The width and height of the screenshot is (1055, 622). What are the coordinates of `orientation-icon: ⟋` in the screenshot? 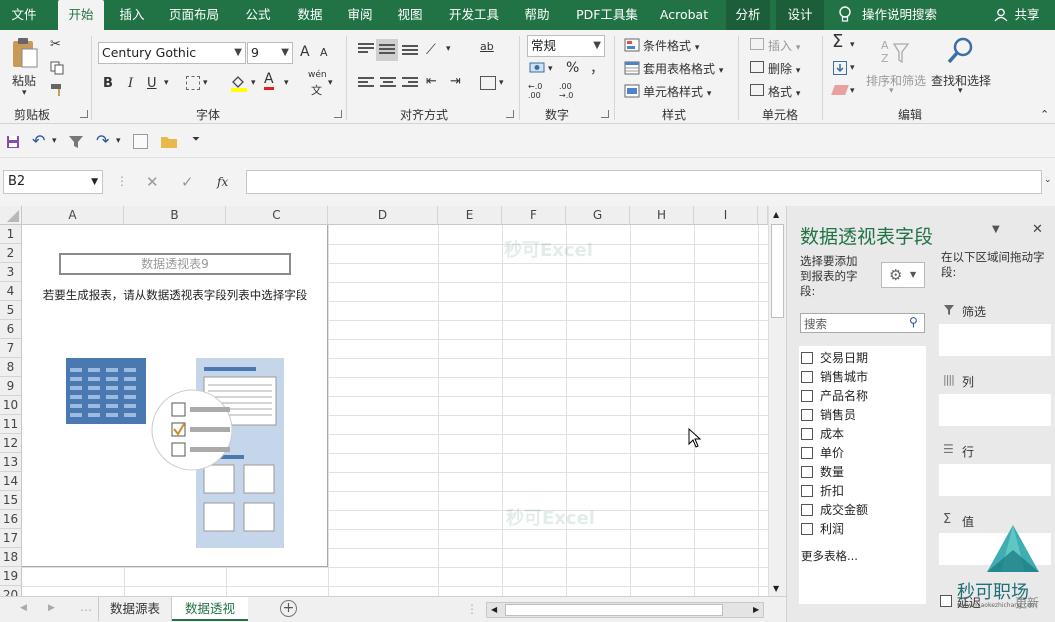 It's located at (431, 50).